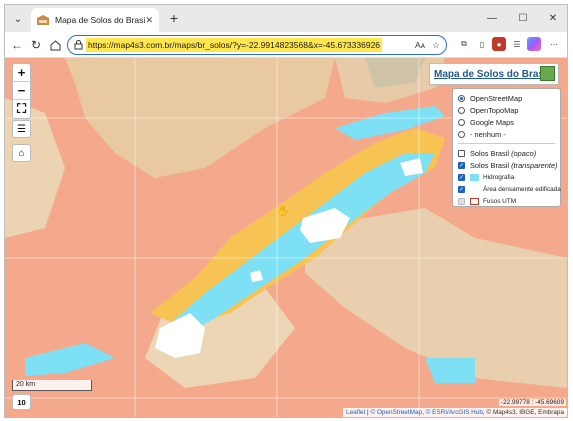 The width and height of the screenshot is (573, 421). What do you see at coordinates (554, 44) in the screenshot?
I see `more-menu-icon: ⋯` at bounding box center [554, 44].